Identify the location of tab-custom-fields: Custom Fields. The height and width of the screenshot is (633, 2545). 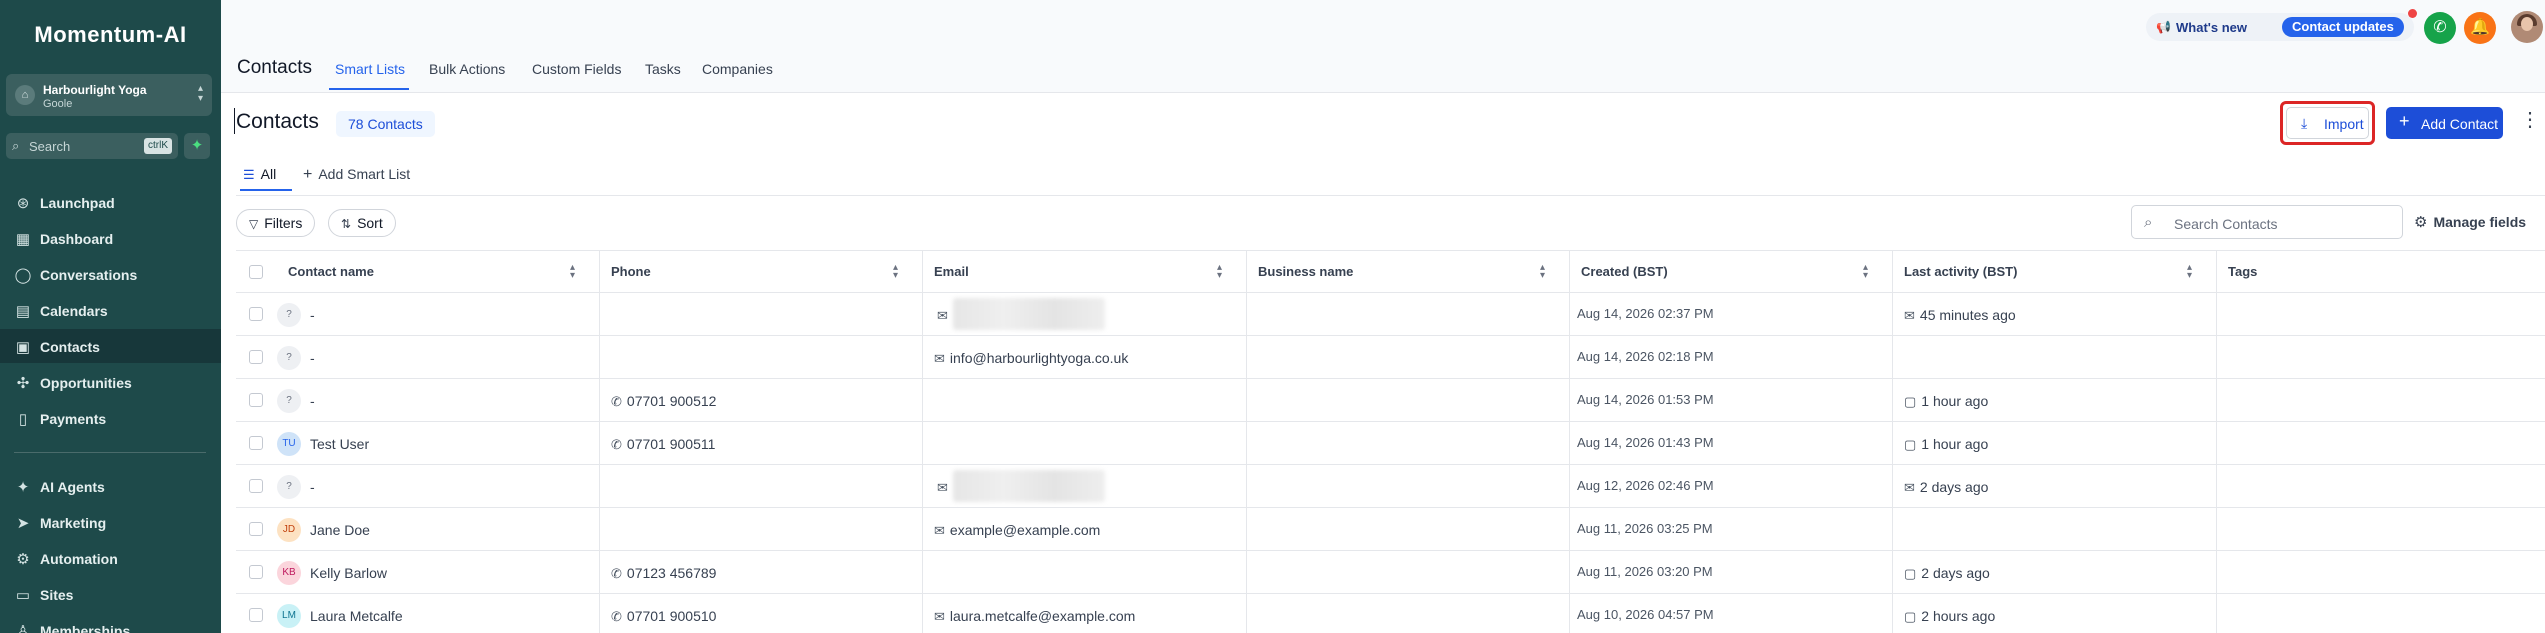
(576, 69).